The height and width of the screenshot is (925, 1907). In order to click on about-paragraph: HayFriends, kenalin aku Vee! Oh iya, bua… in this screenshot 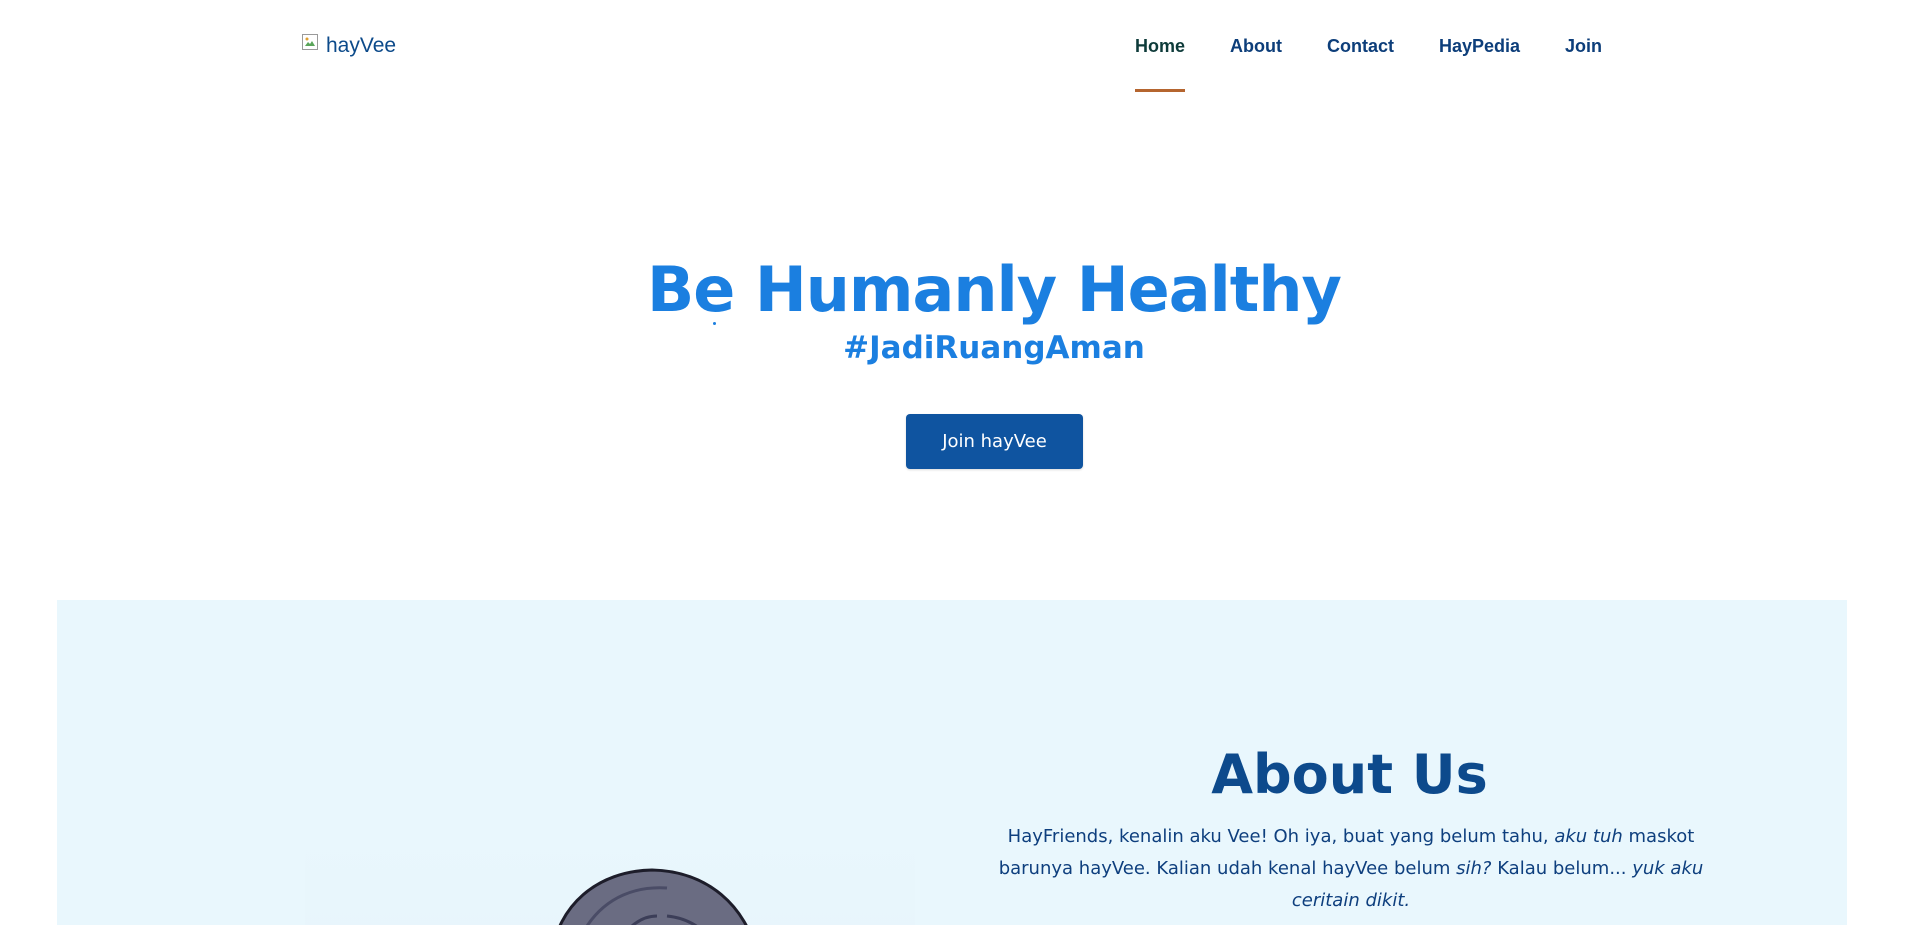, I will do `click(1351, 869)`.